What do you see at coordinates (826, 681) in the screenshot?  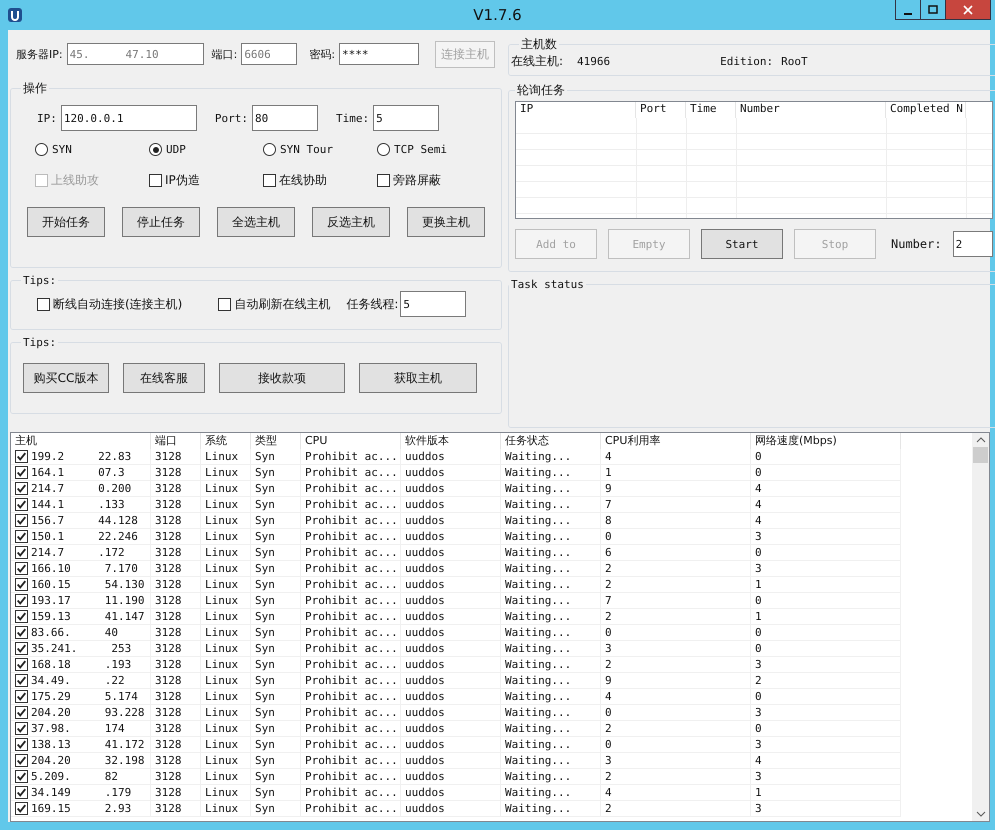 I see `table-cell: 2` at bounding box center [826, 681].